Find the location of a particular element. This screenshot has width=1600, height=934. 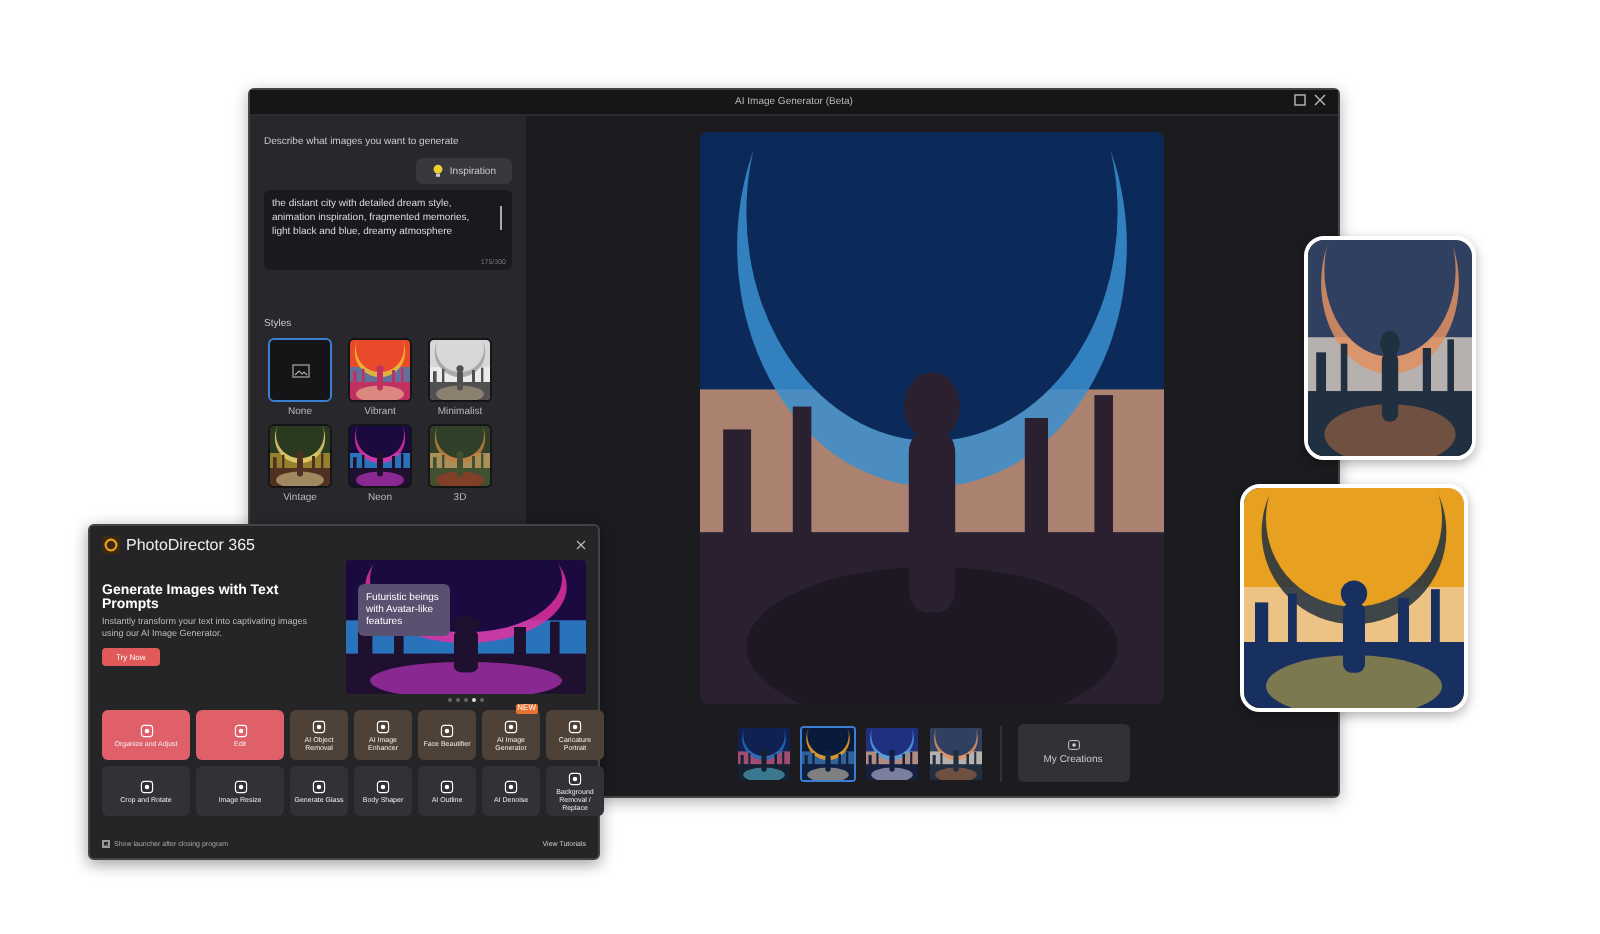

logo-icon is located at coordinates (111, 545).